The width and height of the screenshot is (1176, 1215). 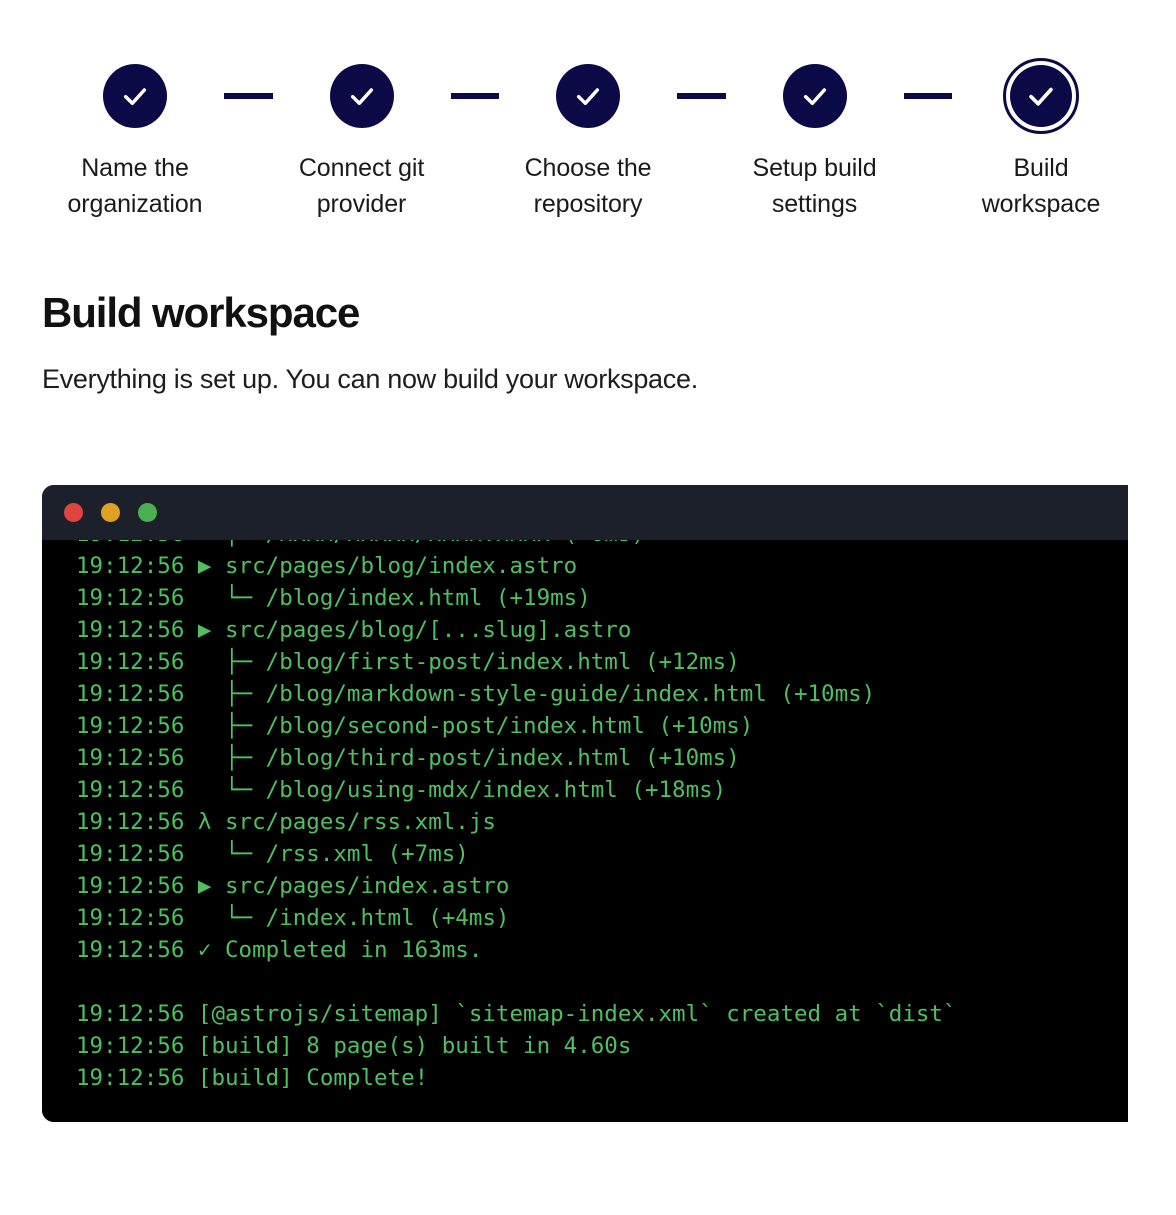 I want to click on stepper-step-5: Build workspace, so click(x=1041, y=140).